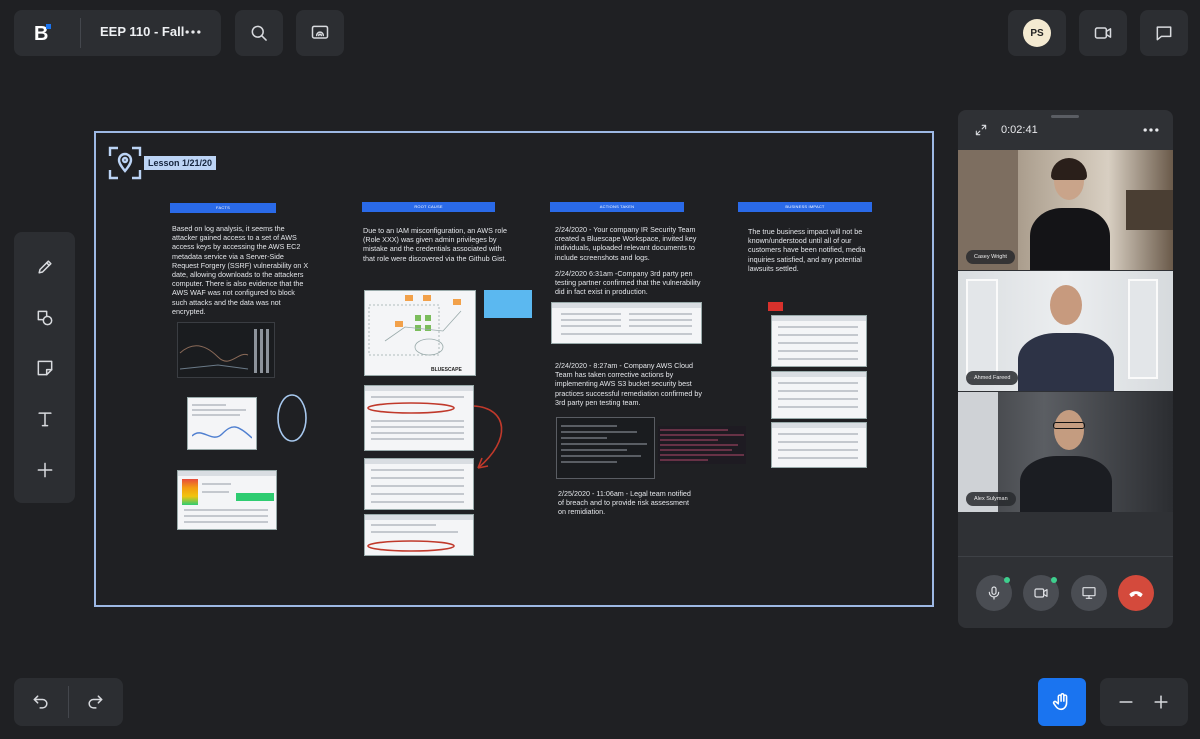  What do you see at coordinates (292, 418) in the screenshot?
I see `hand-drawn-circle` at bounding box center [292, 418].